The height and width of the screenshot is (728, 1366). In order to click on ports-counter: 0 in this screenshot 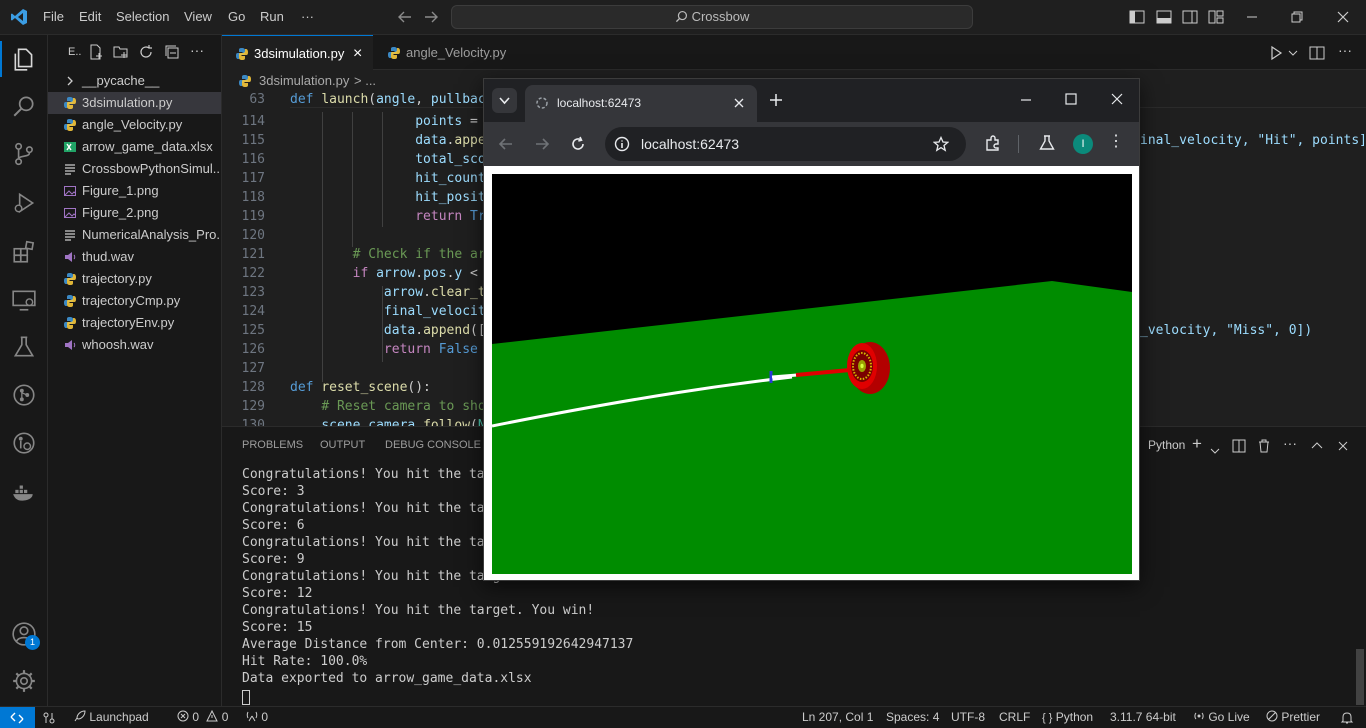, I will do `click(257, 717)`.